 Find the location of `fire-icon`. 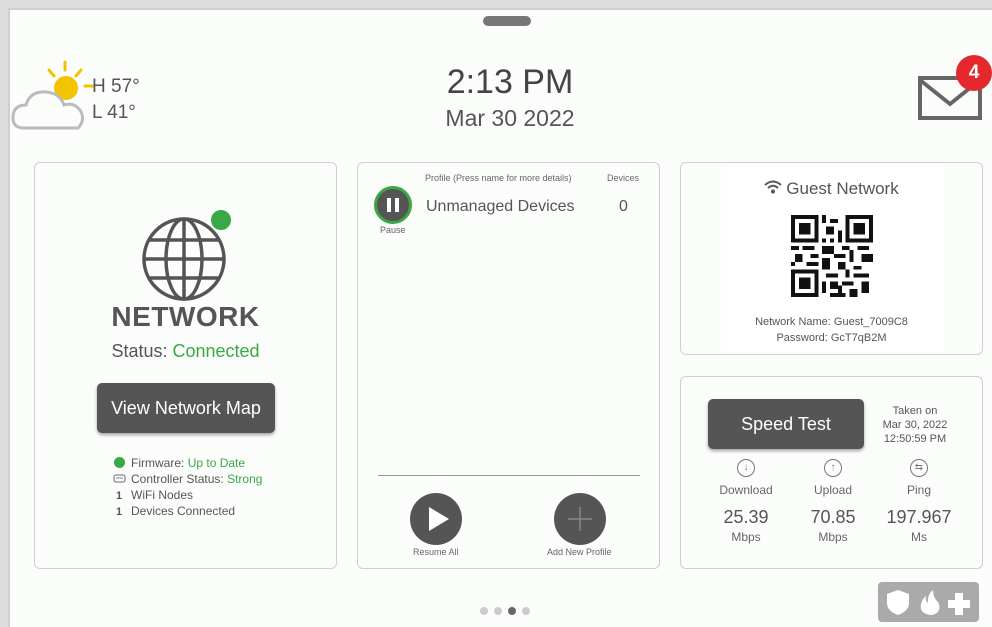

fire-icon is located at coordinates (930, 602).